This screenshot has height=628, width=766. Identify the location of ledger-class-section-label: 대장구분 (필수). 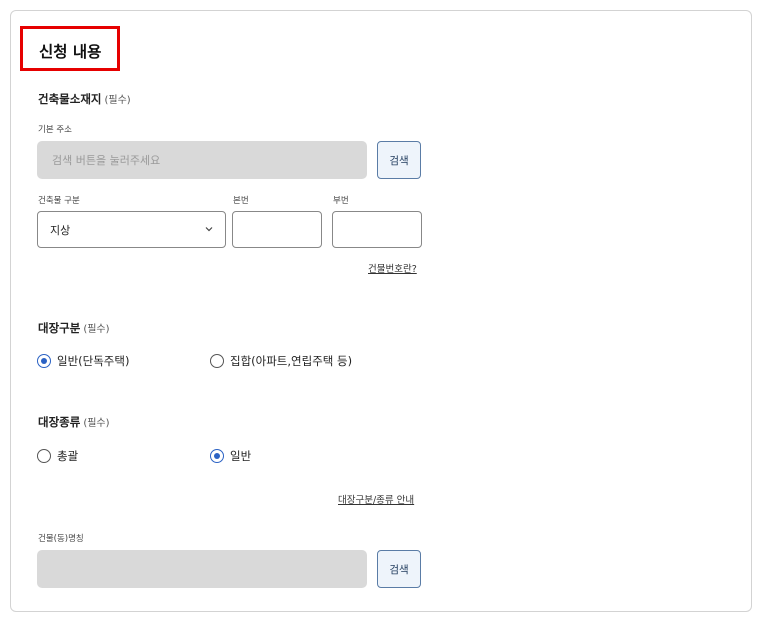
(74, 328).